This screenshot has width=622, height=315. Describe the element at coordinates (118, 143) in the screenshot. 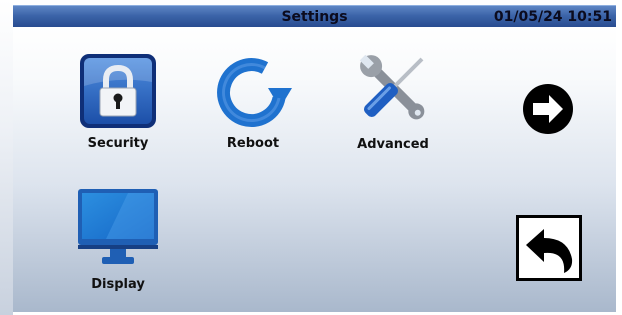

I see `tile-security-label: Security` at that location.